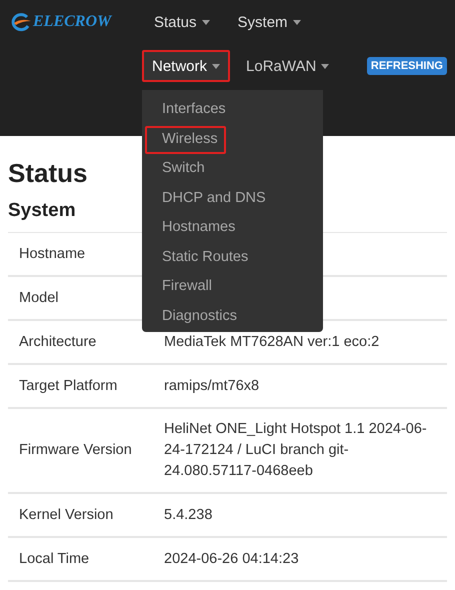 The width and height of the screenshot is (455, 590). What do you see at coordinates (269, 22) in the screenshot?
I see `nav-menu-link: System` at bounding box center [269, 22].